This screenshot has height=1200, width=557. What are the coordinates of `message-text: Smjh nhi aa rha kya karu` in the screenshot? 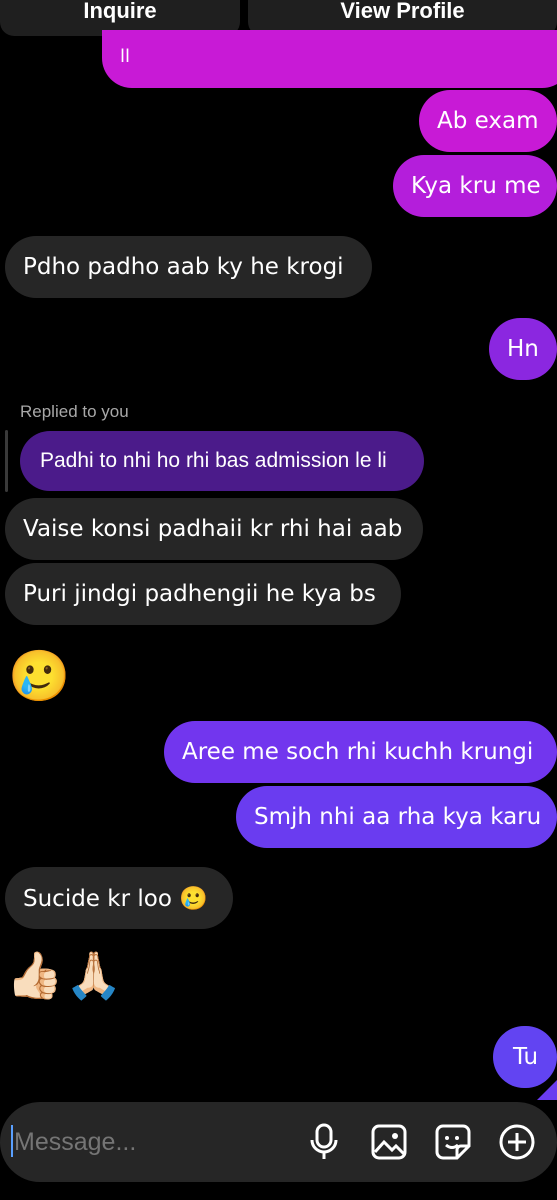 It's located at (398, 817).